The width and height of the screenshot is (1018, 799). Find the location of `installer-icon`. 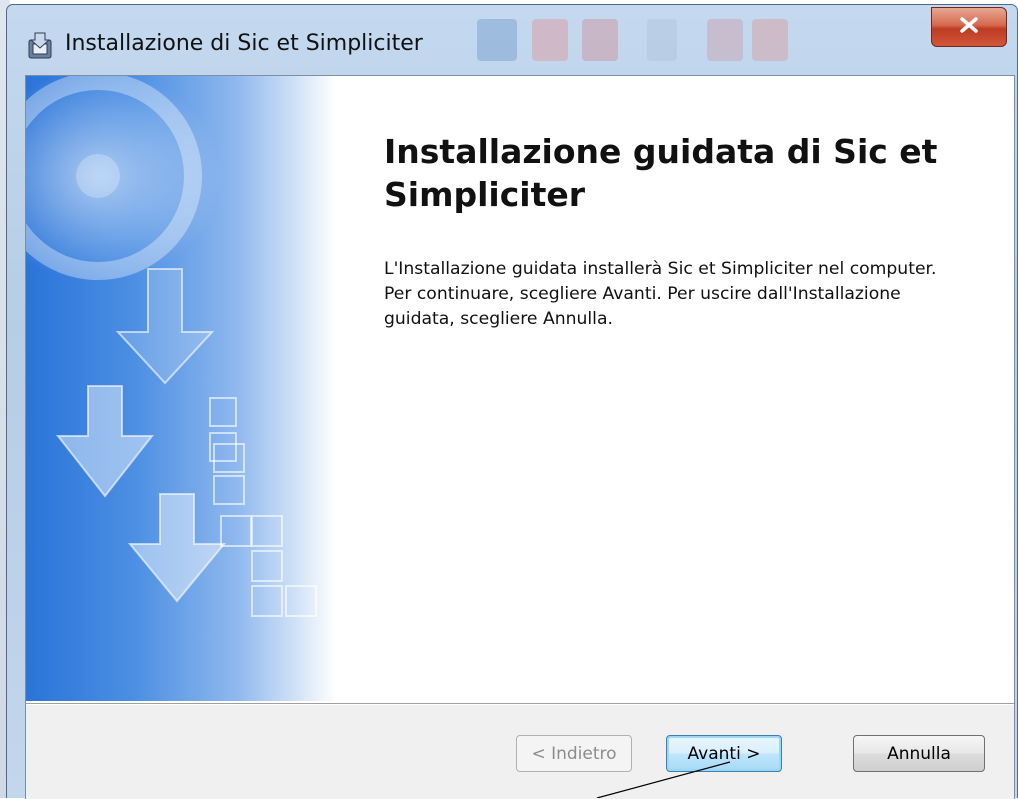

installer-icon is located at coordinates (40, 46).